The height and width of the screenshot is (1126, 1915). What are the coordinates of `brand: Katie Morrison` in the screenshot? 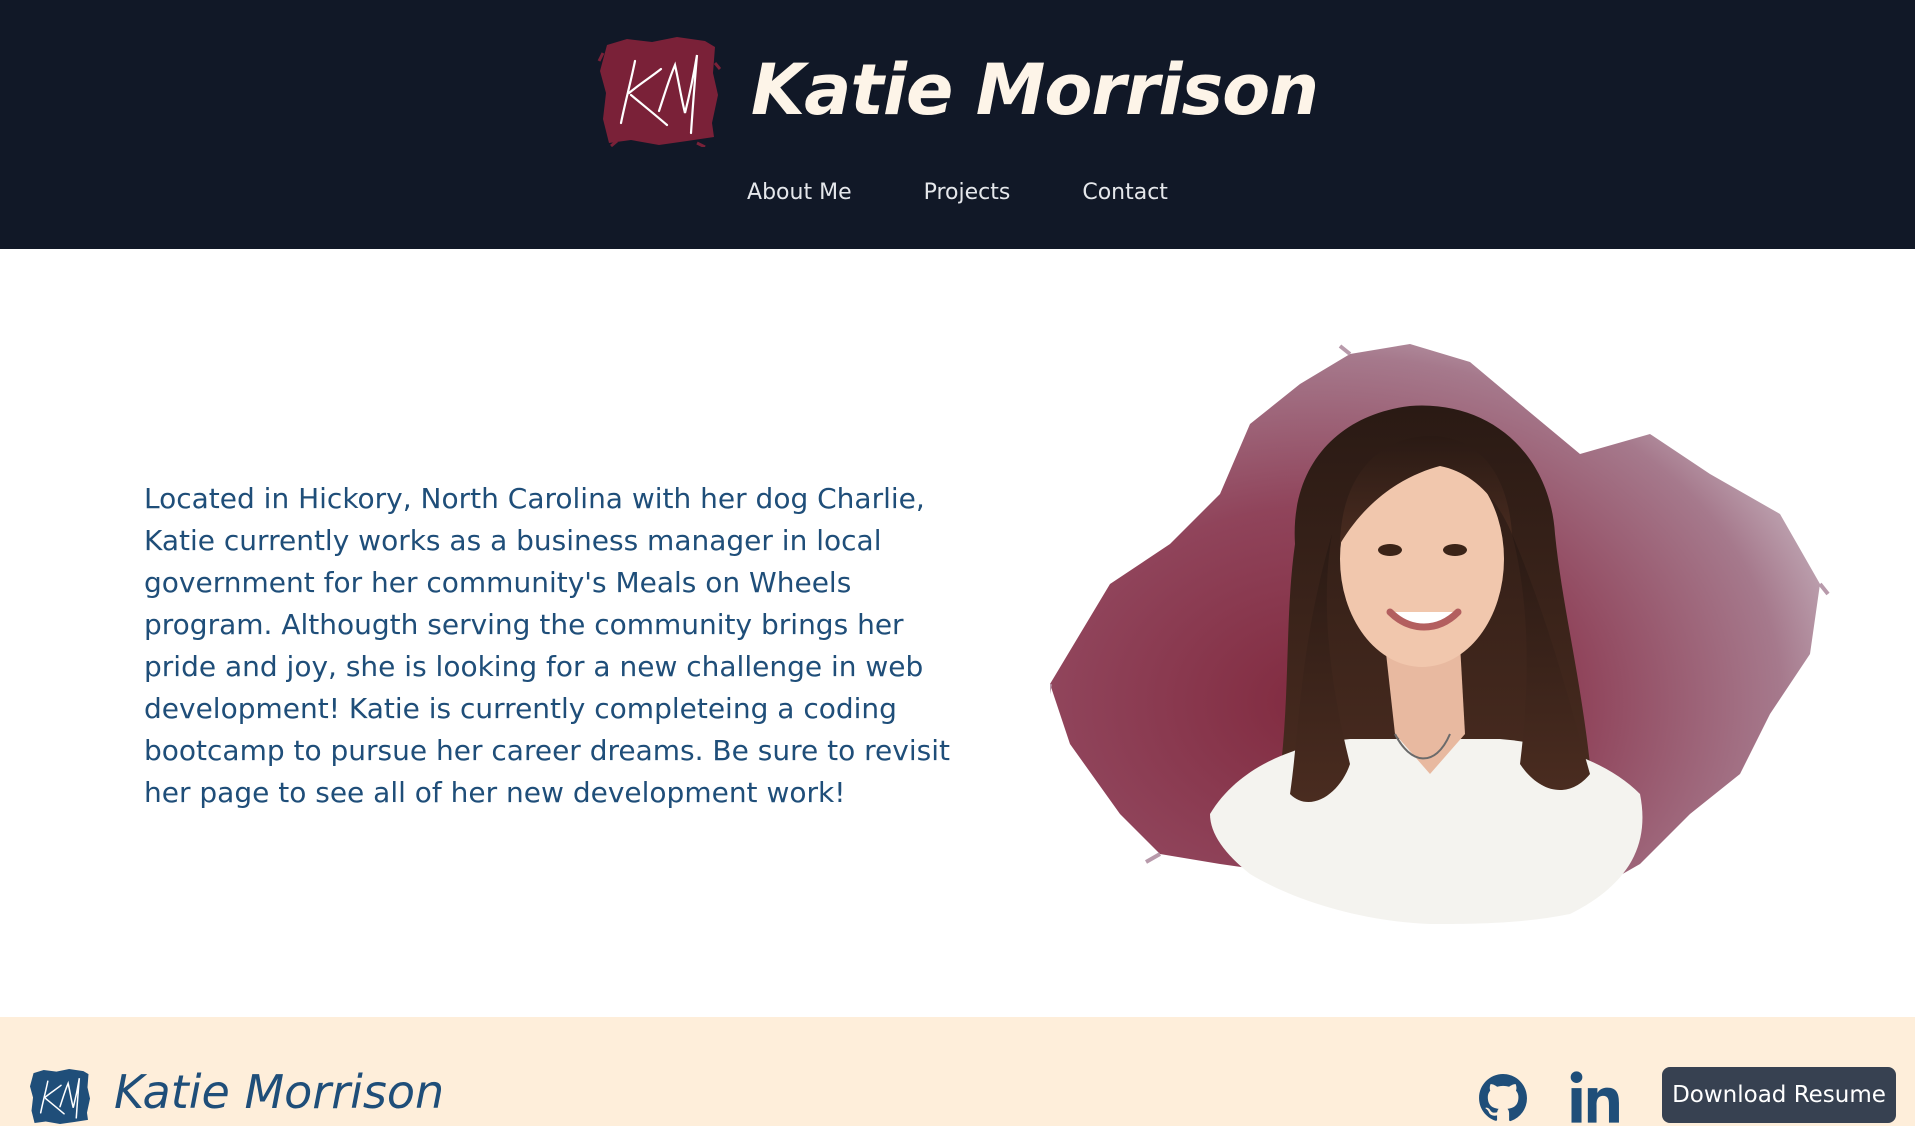 It's located at (957, 90).